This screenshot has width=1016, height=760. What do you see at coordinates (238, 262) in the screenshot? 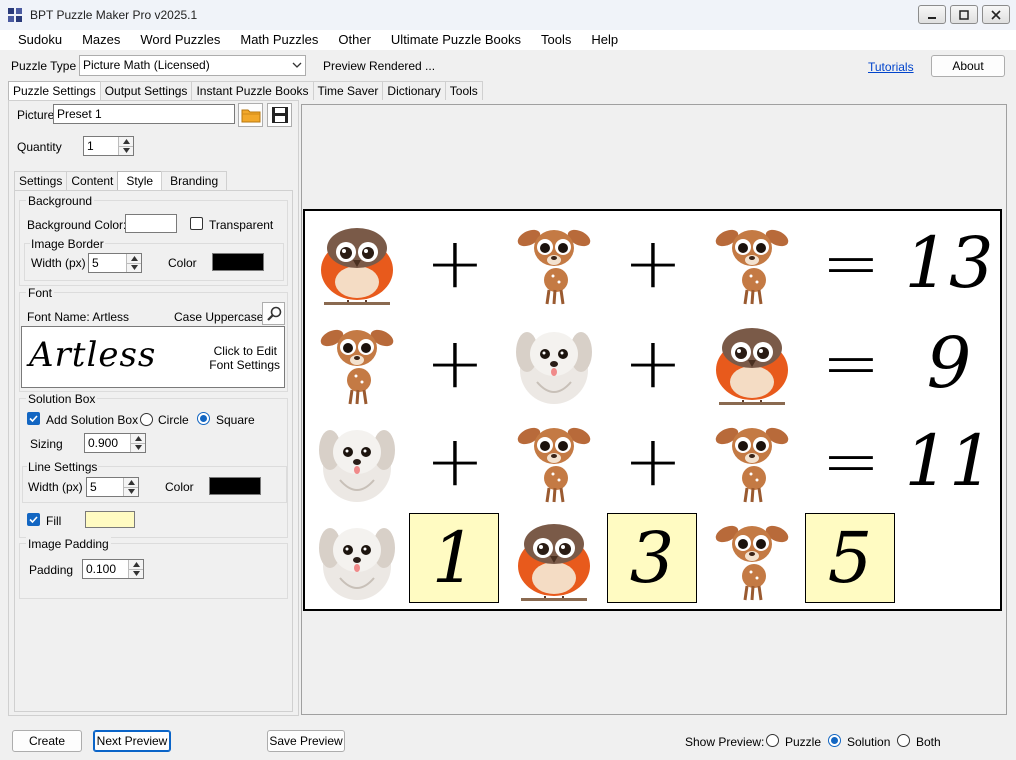
I see `border-color-swatch` at bounding box center [238, 262].